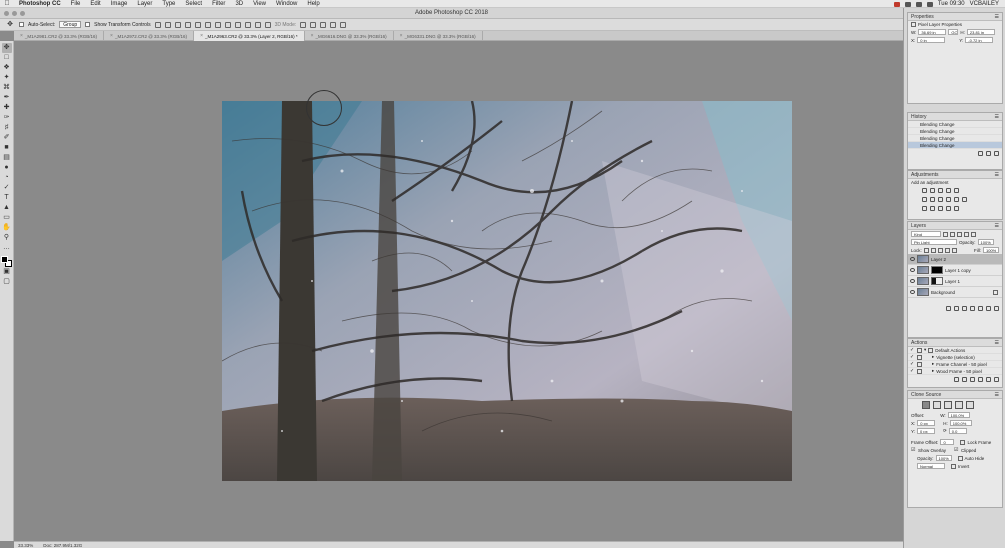 Image resolution: width=1005 pixels, height=548 pixels. Describe the element at coordinates (7, 118) in the screenshot. I see `brush-tool-icon: ✑` at that location.